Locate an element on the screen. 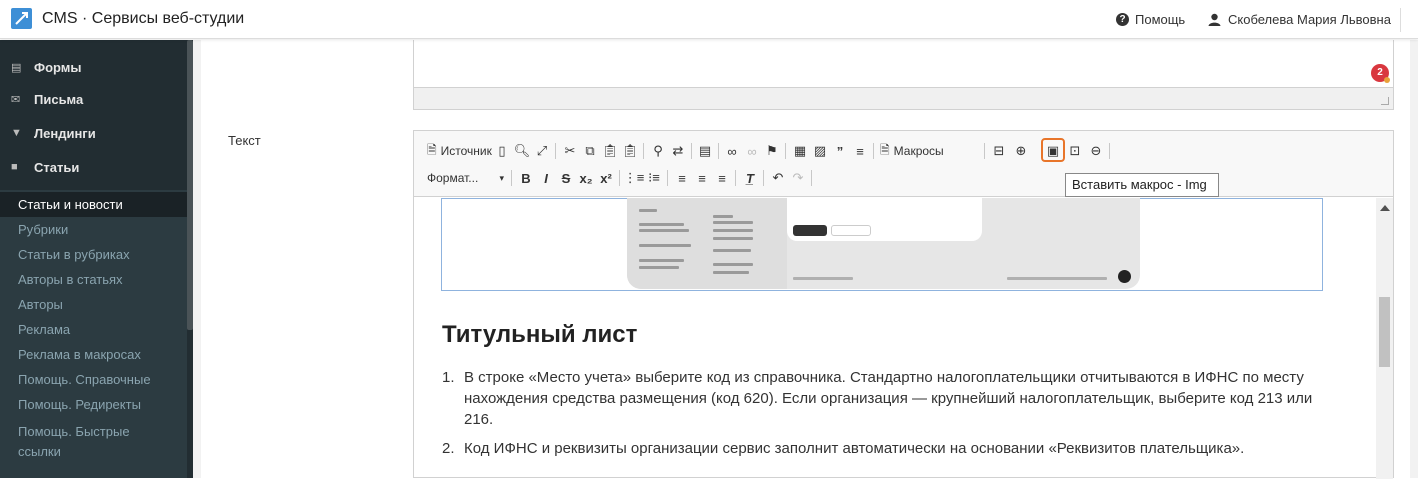  horizontal-rule-icon: ≡ is located at coordinates (860, 151).